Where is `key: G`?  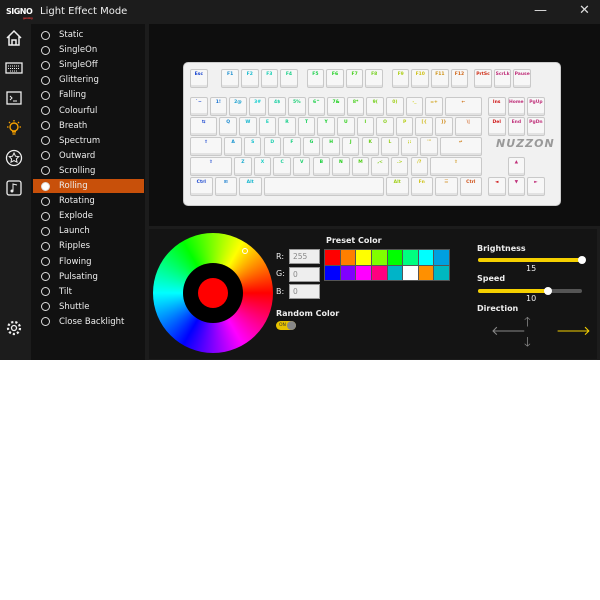 key: G is located at coordinates (311, 146).